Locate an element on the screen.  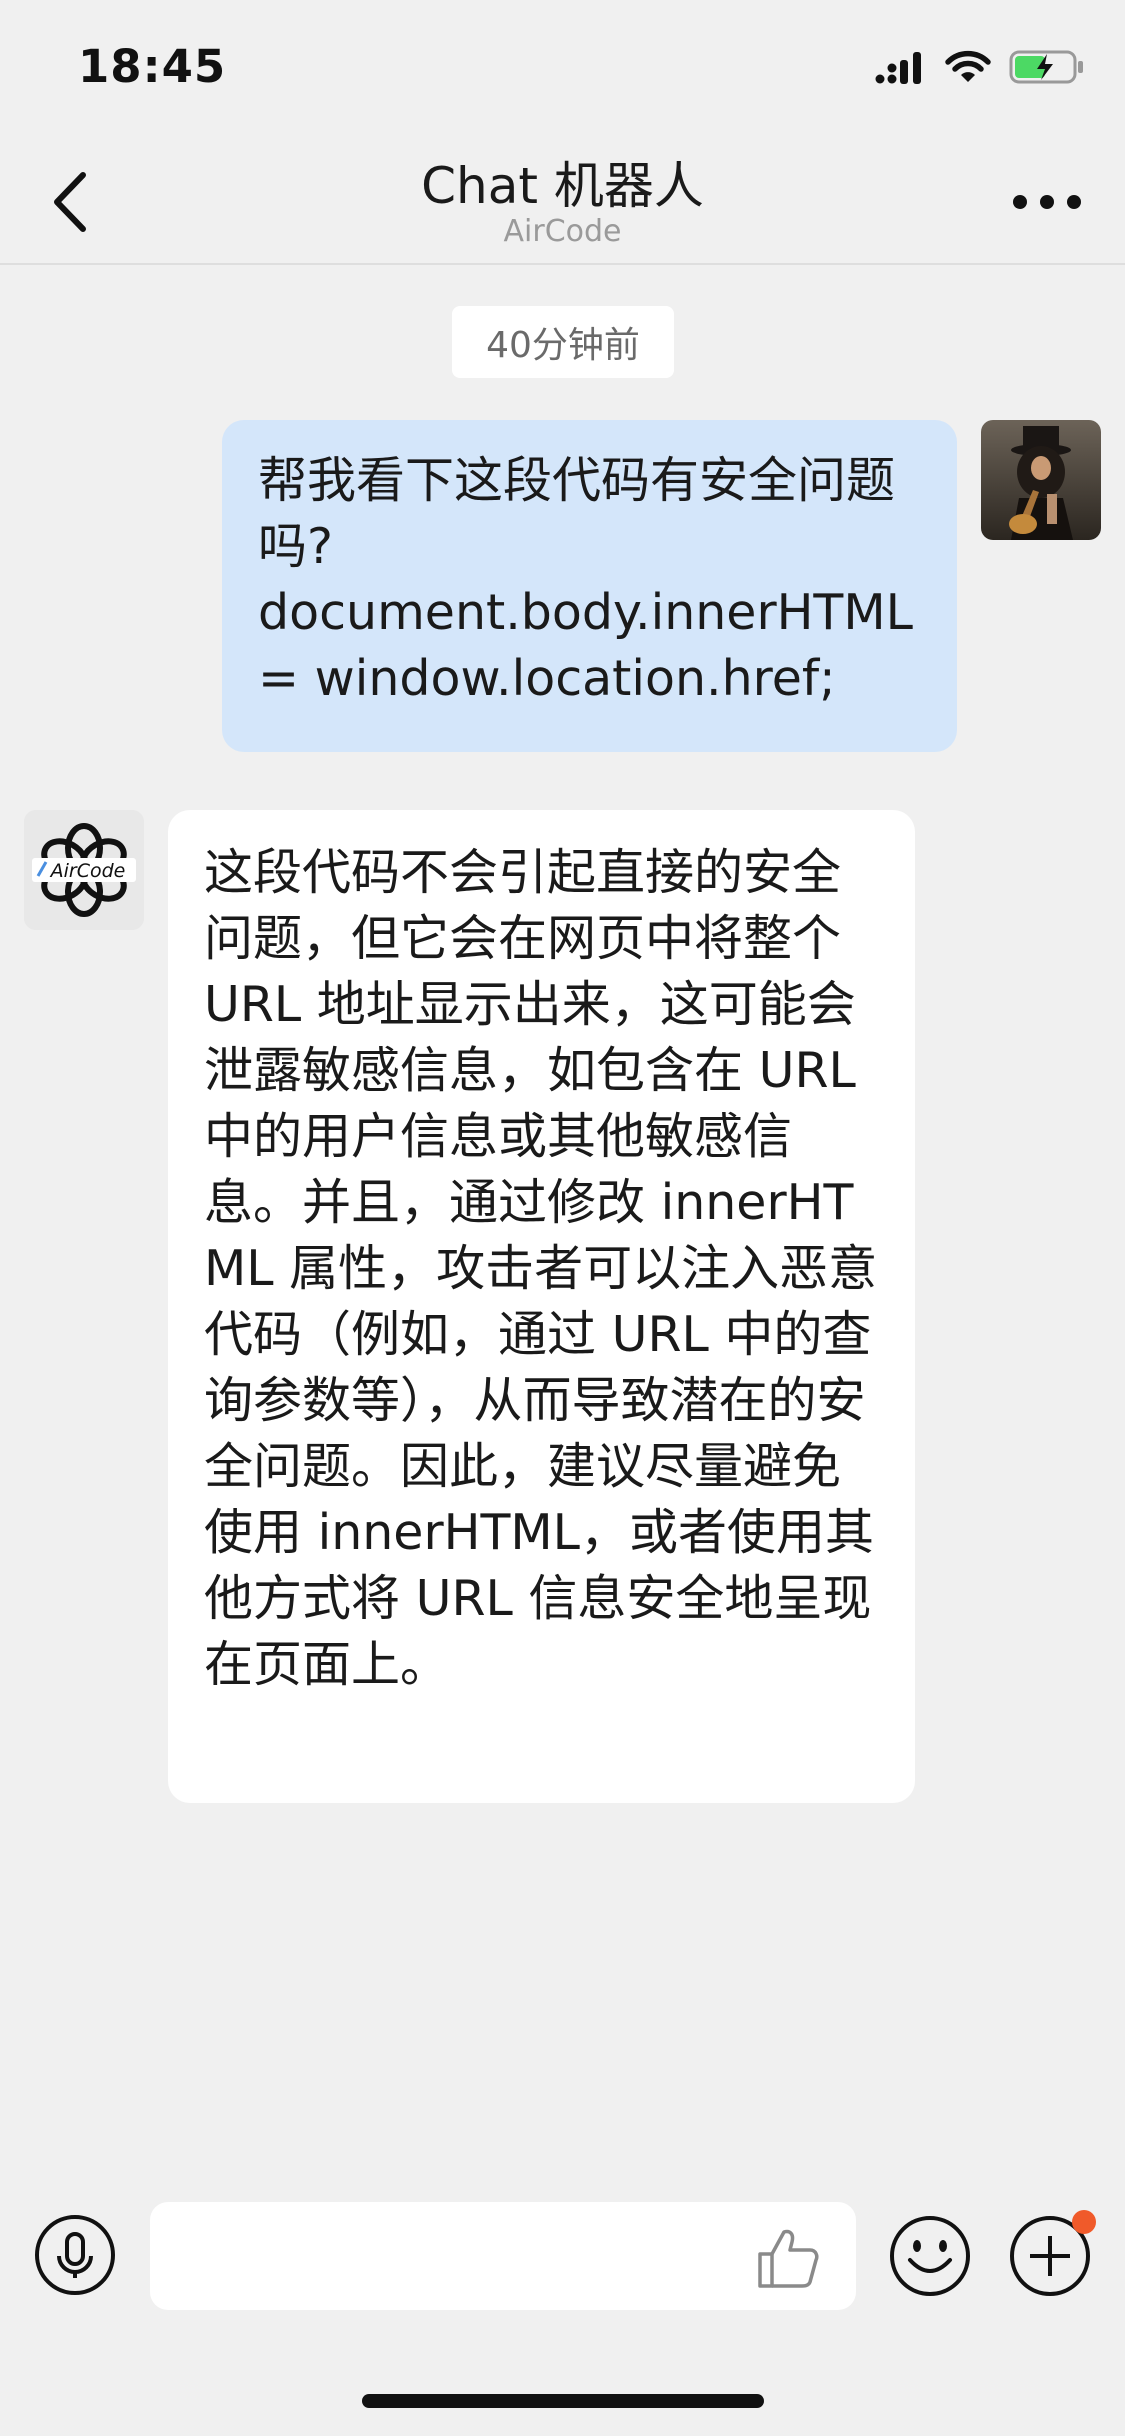
status-time: 18:45 is located at coordinates (152, 66).